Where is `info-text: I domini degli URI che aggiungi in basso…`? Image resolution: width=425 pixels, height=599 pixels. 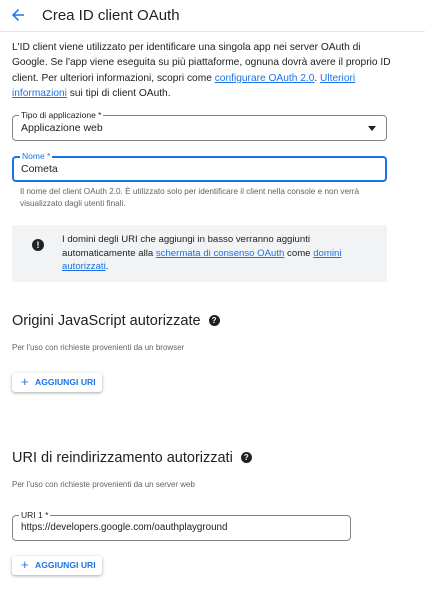
info-text: I domini degli URI che aggiungi in basso… is located at coordinates (214, 253).